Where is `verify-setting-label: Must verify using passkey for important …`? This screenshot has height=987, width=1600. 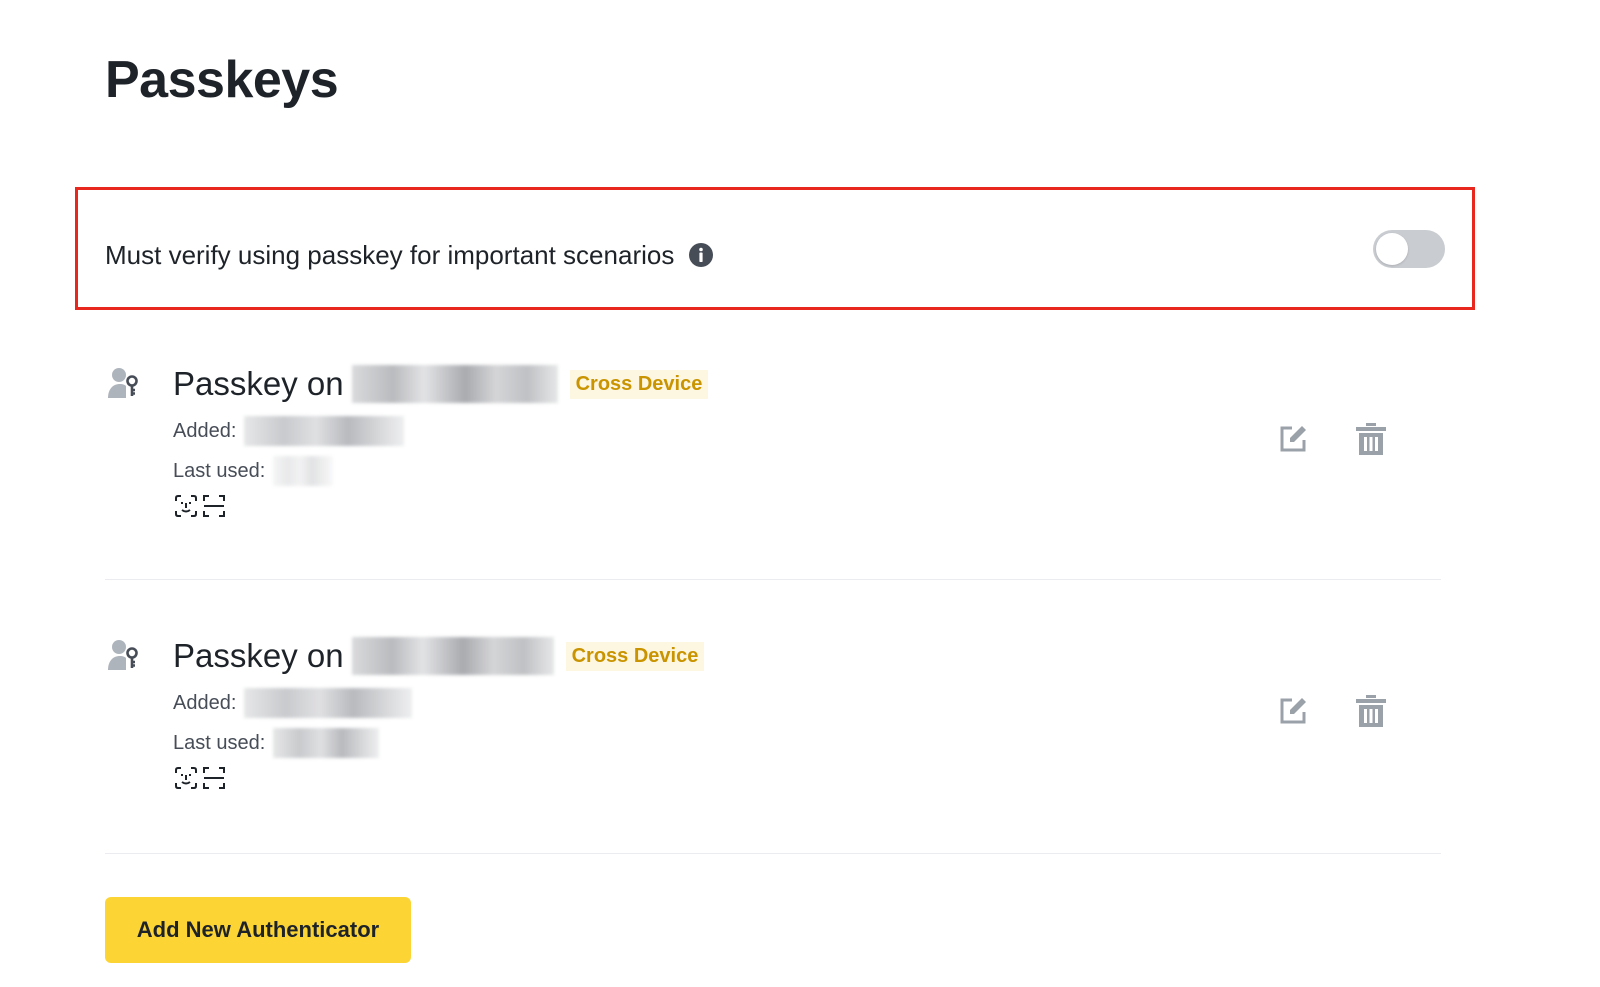 verify-setting-label: Must verify using passkey for important … is located at coordinates (390, 254).